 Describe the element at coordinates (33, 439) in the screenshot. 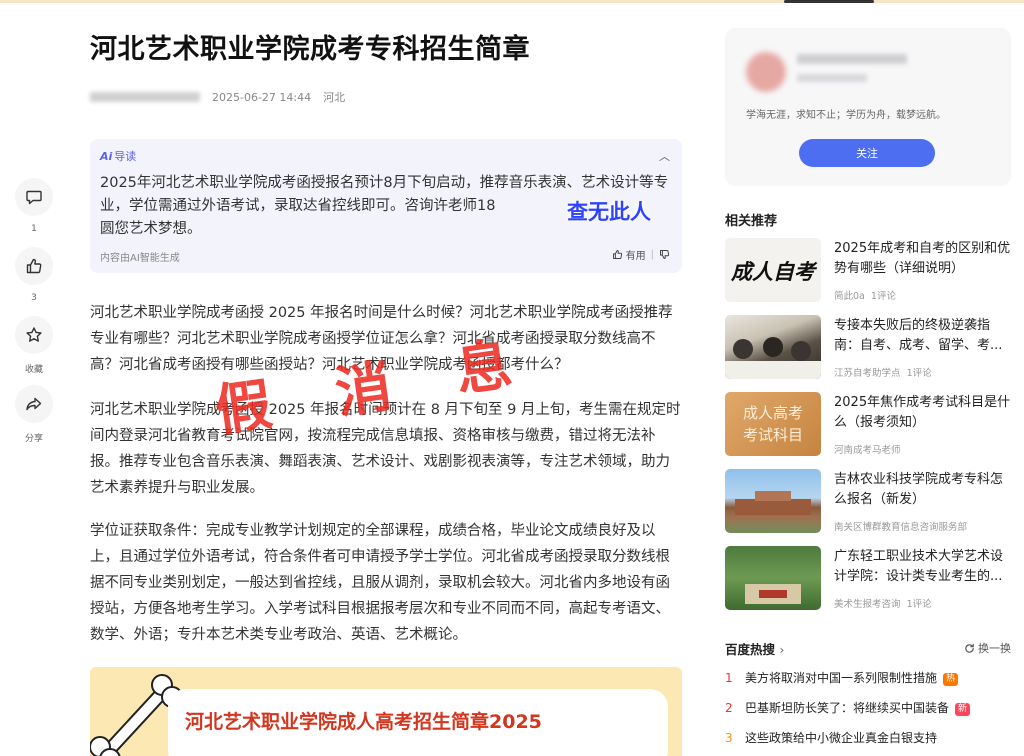

I see `share-label: 分享` at that location.